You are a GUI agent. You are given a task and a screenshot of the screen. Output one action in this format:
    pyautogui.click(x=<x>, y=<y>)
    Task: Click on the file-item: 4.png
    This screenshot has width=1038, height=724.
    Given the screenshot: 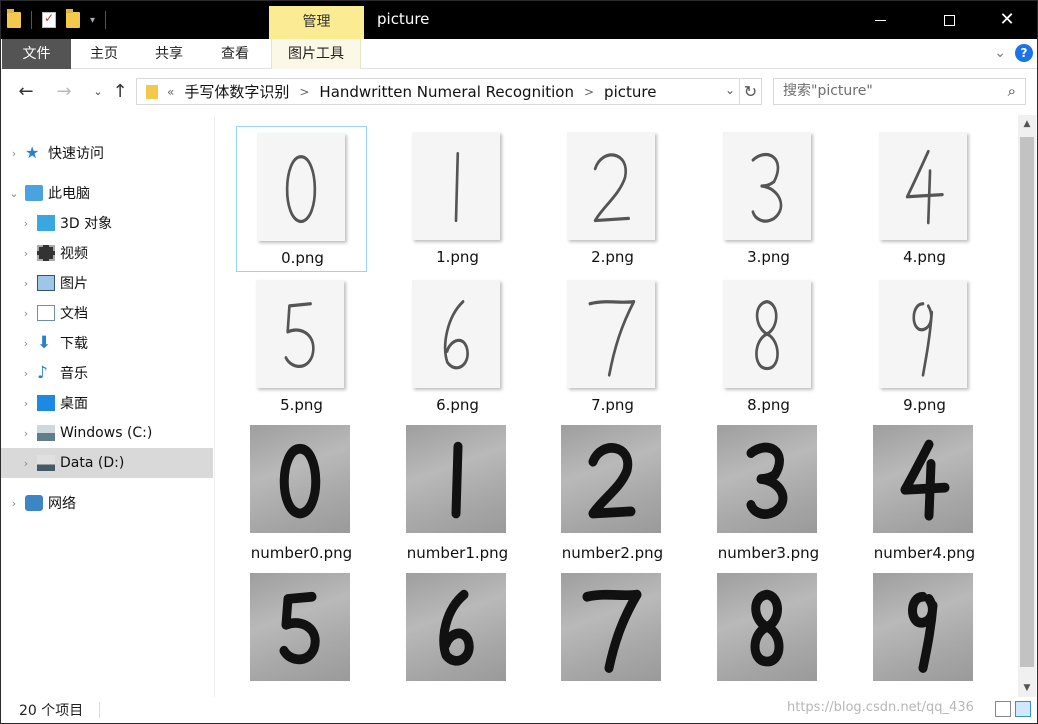 What is the action you would take?
    pyautogui.click(x=924, y=199)
    